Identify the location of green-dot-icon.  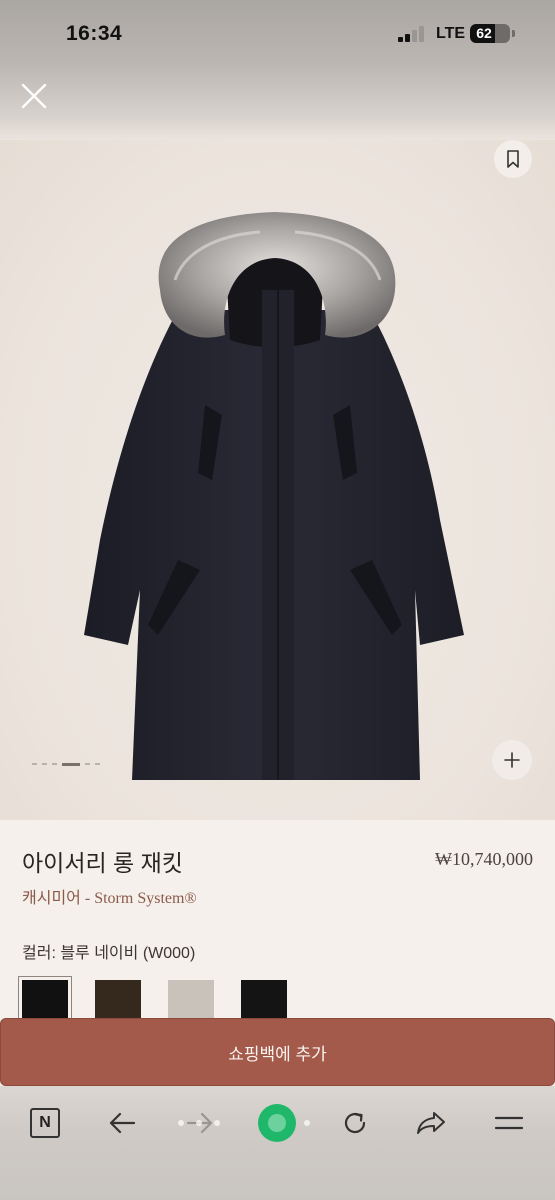
(277, 1123).